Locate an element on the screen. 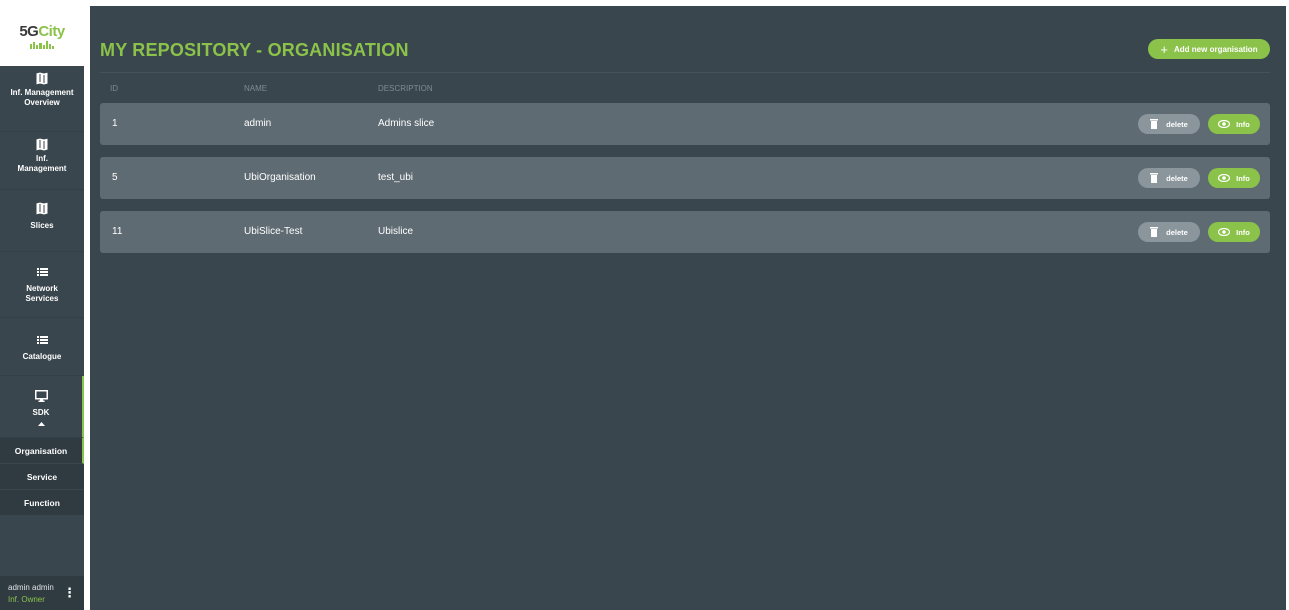 The width and height of the screenshot is (1289, 610). table-row: 11 UbiSlice-Test Ubislice delete Info is located at coordinates (685, 232).